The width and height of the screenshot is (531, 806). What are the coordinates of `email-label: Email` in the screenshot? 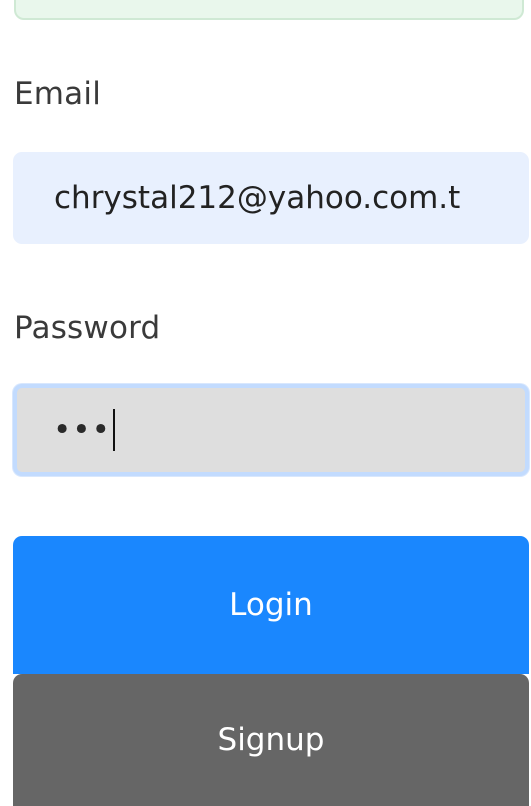 It's located at (58, 94).